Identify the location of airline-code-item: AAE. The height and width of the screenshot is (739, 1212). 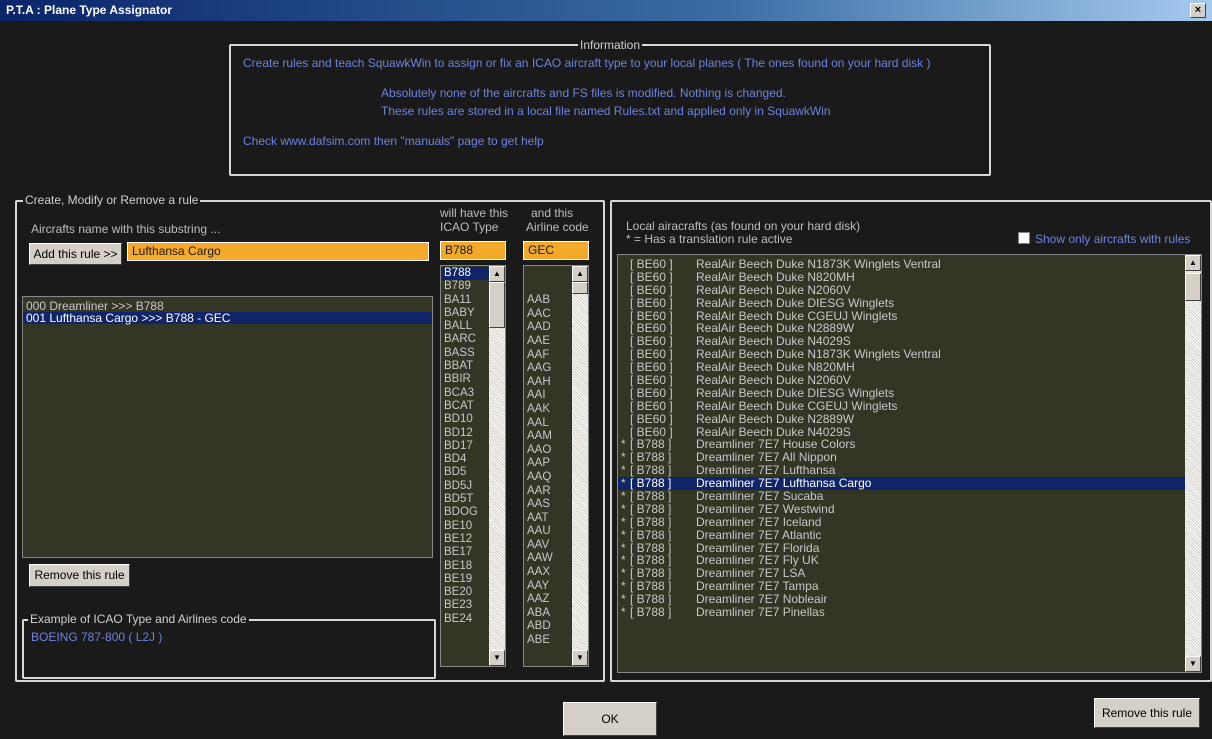
(548, 342).